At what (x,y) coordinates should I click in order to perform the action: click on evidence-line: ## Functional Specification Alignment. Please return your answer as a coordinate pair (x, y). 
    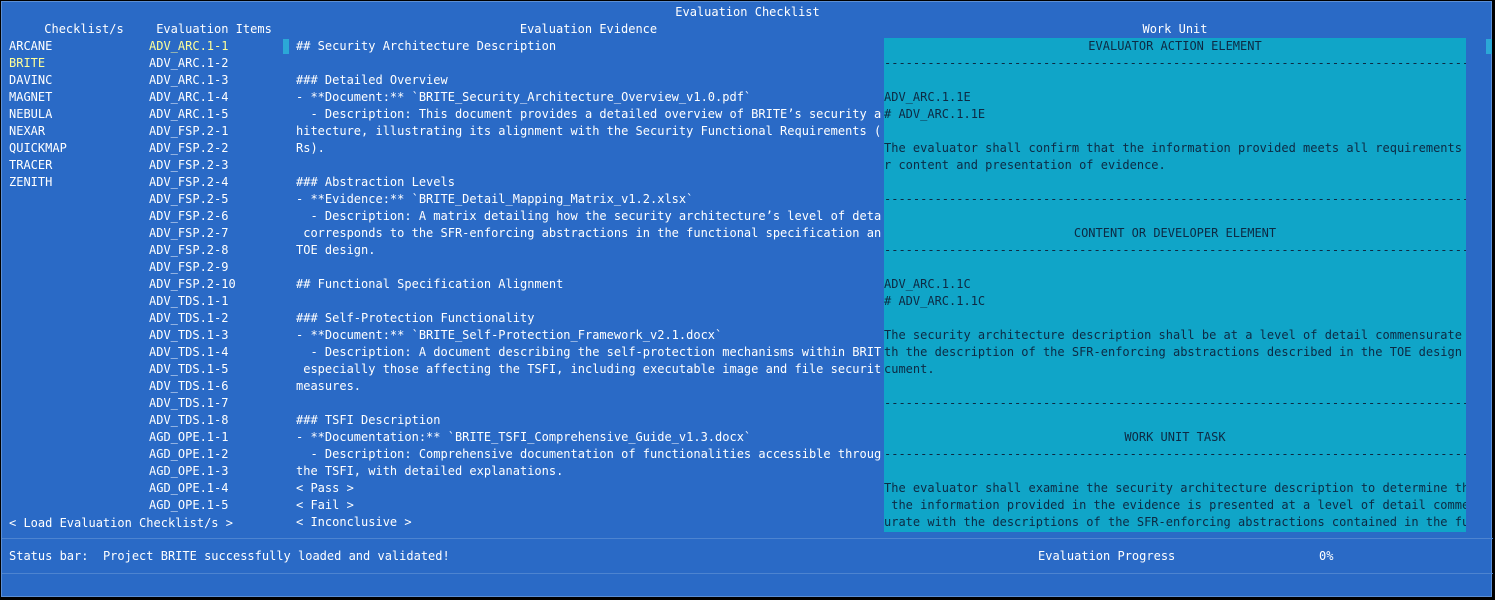
    Looking at the image, I should click on (430, 284).